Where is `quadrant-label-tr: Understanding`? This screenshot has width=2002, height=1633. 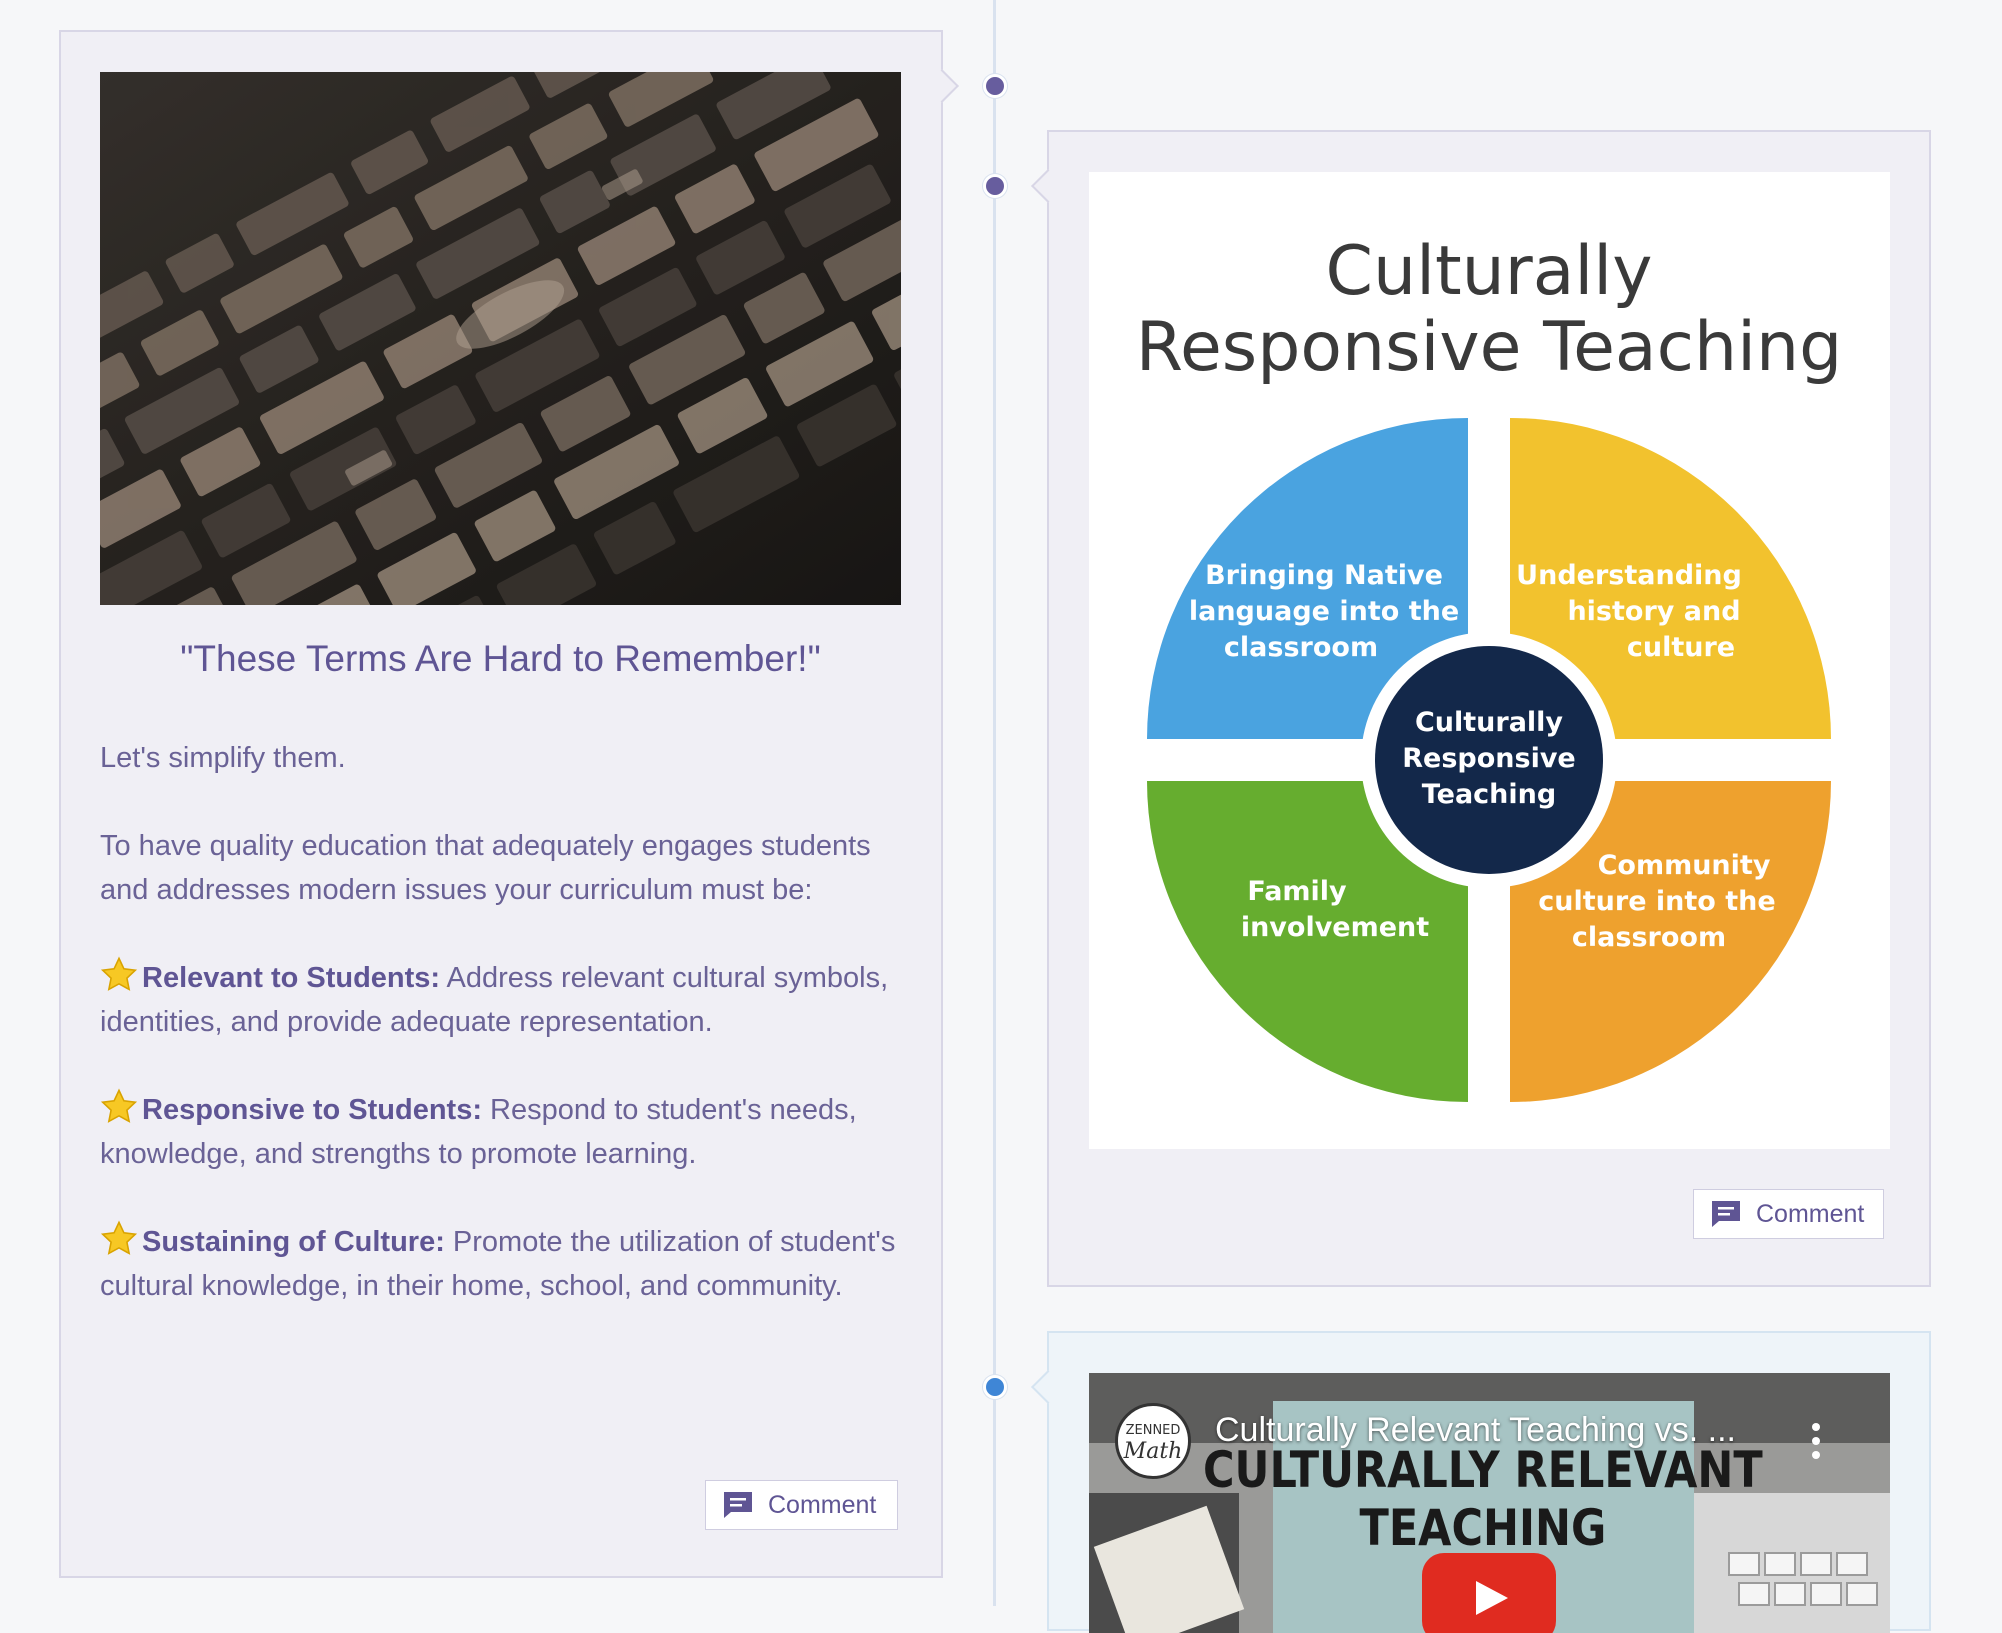
quadrant-label-tr: Understanding is located at coordinates (1629, 575).